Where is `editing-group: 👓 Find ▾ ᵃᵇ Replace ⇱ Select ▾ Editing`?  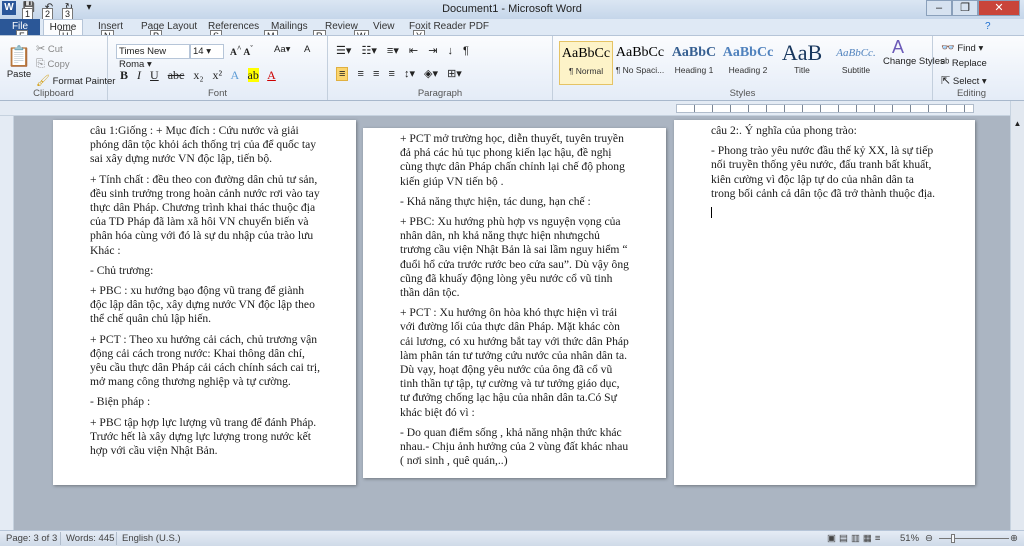
editing-group: 👓 Find ▾ ᵃᵇ Replace ⇱ Select ▾ Editing is located at coordinates (971, 68).